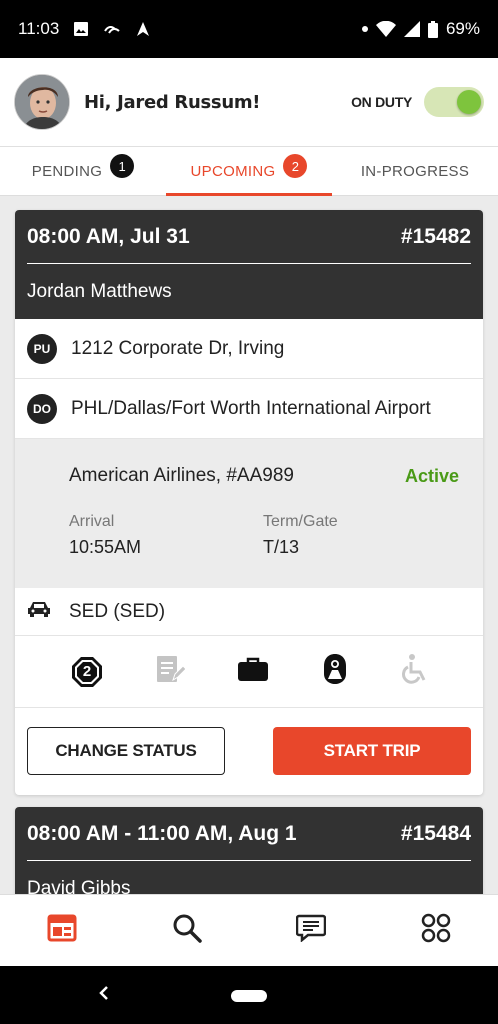  I want to click on image-notification-icon, so click(81, 29).